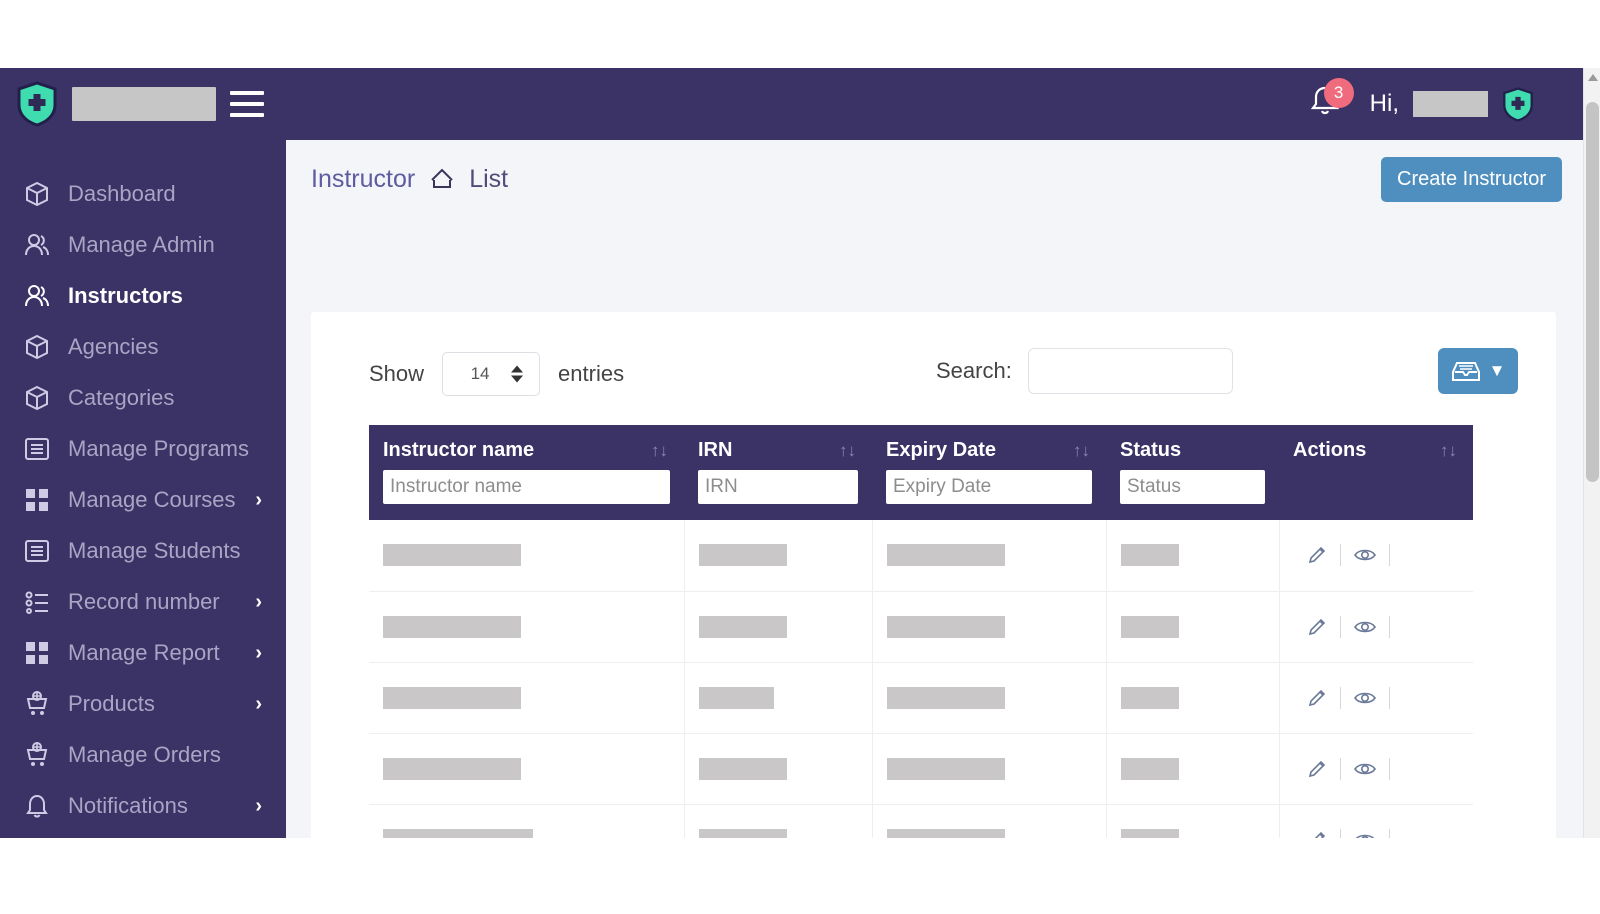 The width and height of the screenshot is (1600, 914). What do you see at coordinates (715, 450) in the screenshot?
I see `column-header-label: IRN` at bounding box center [715, 450].